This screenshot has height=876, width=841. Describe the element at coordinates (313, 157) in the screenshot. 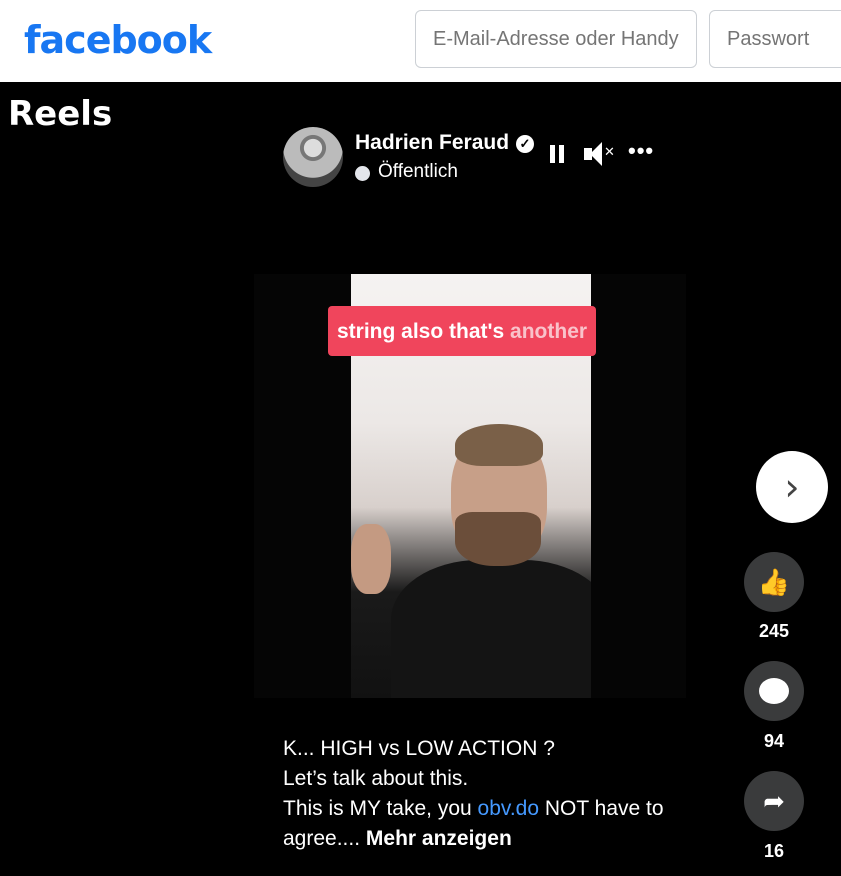

I see `author-avatar` at that location.